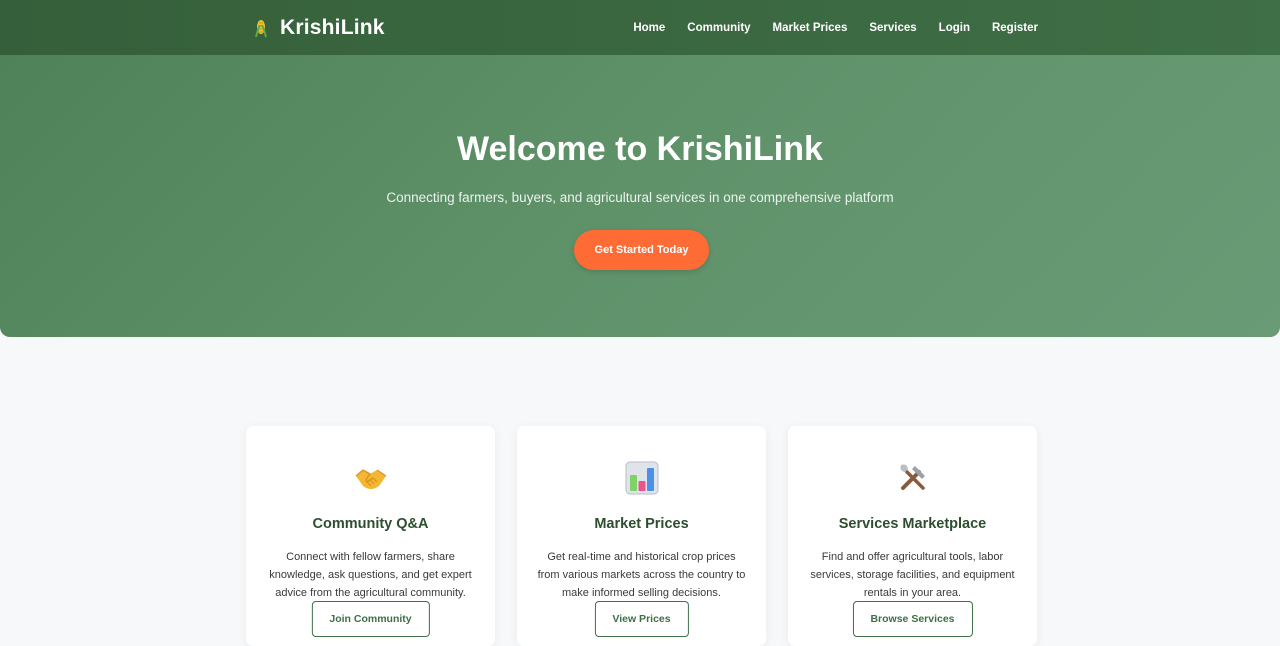 The width and height of the screenshot is (1280, 646). Describe the element at coordinates (810, 28) in the screenshot. I see `nav-market-prices: Market Prices` at that location.